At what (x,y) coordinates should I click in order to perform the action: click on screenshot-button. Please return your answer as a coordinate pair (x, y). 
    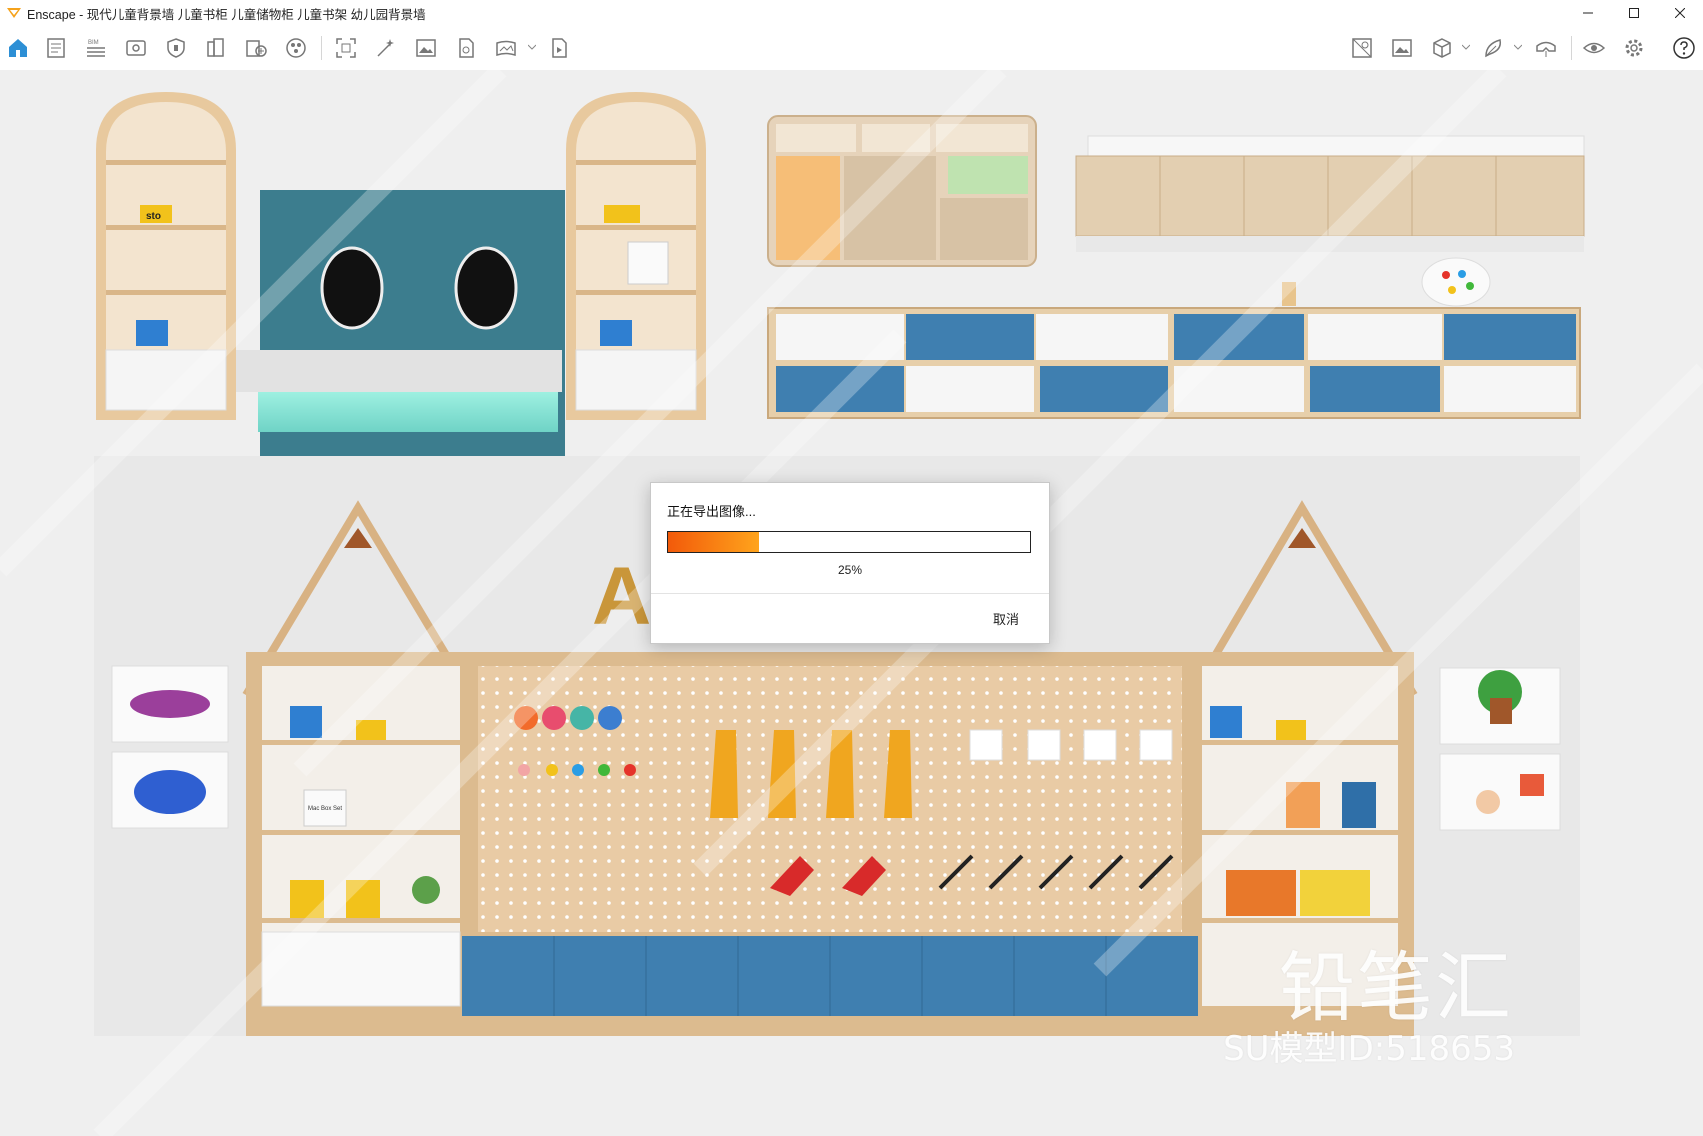
    Looking at the image, I should click on (426, 48).